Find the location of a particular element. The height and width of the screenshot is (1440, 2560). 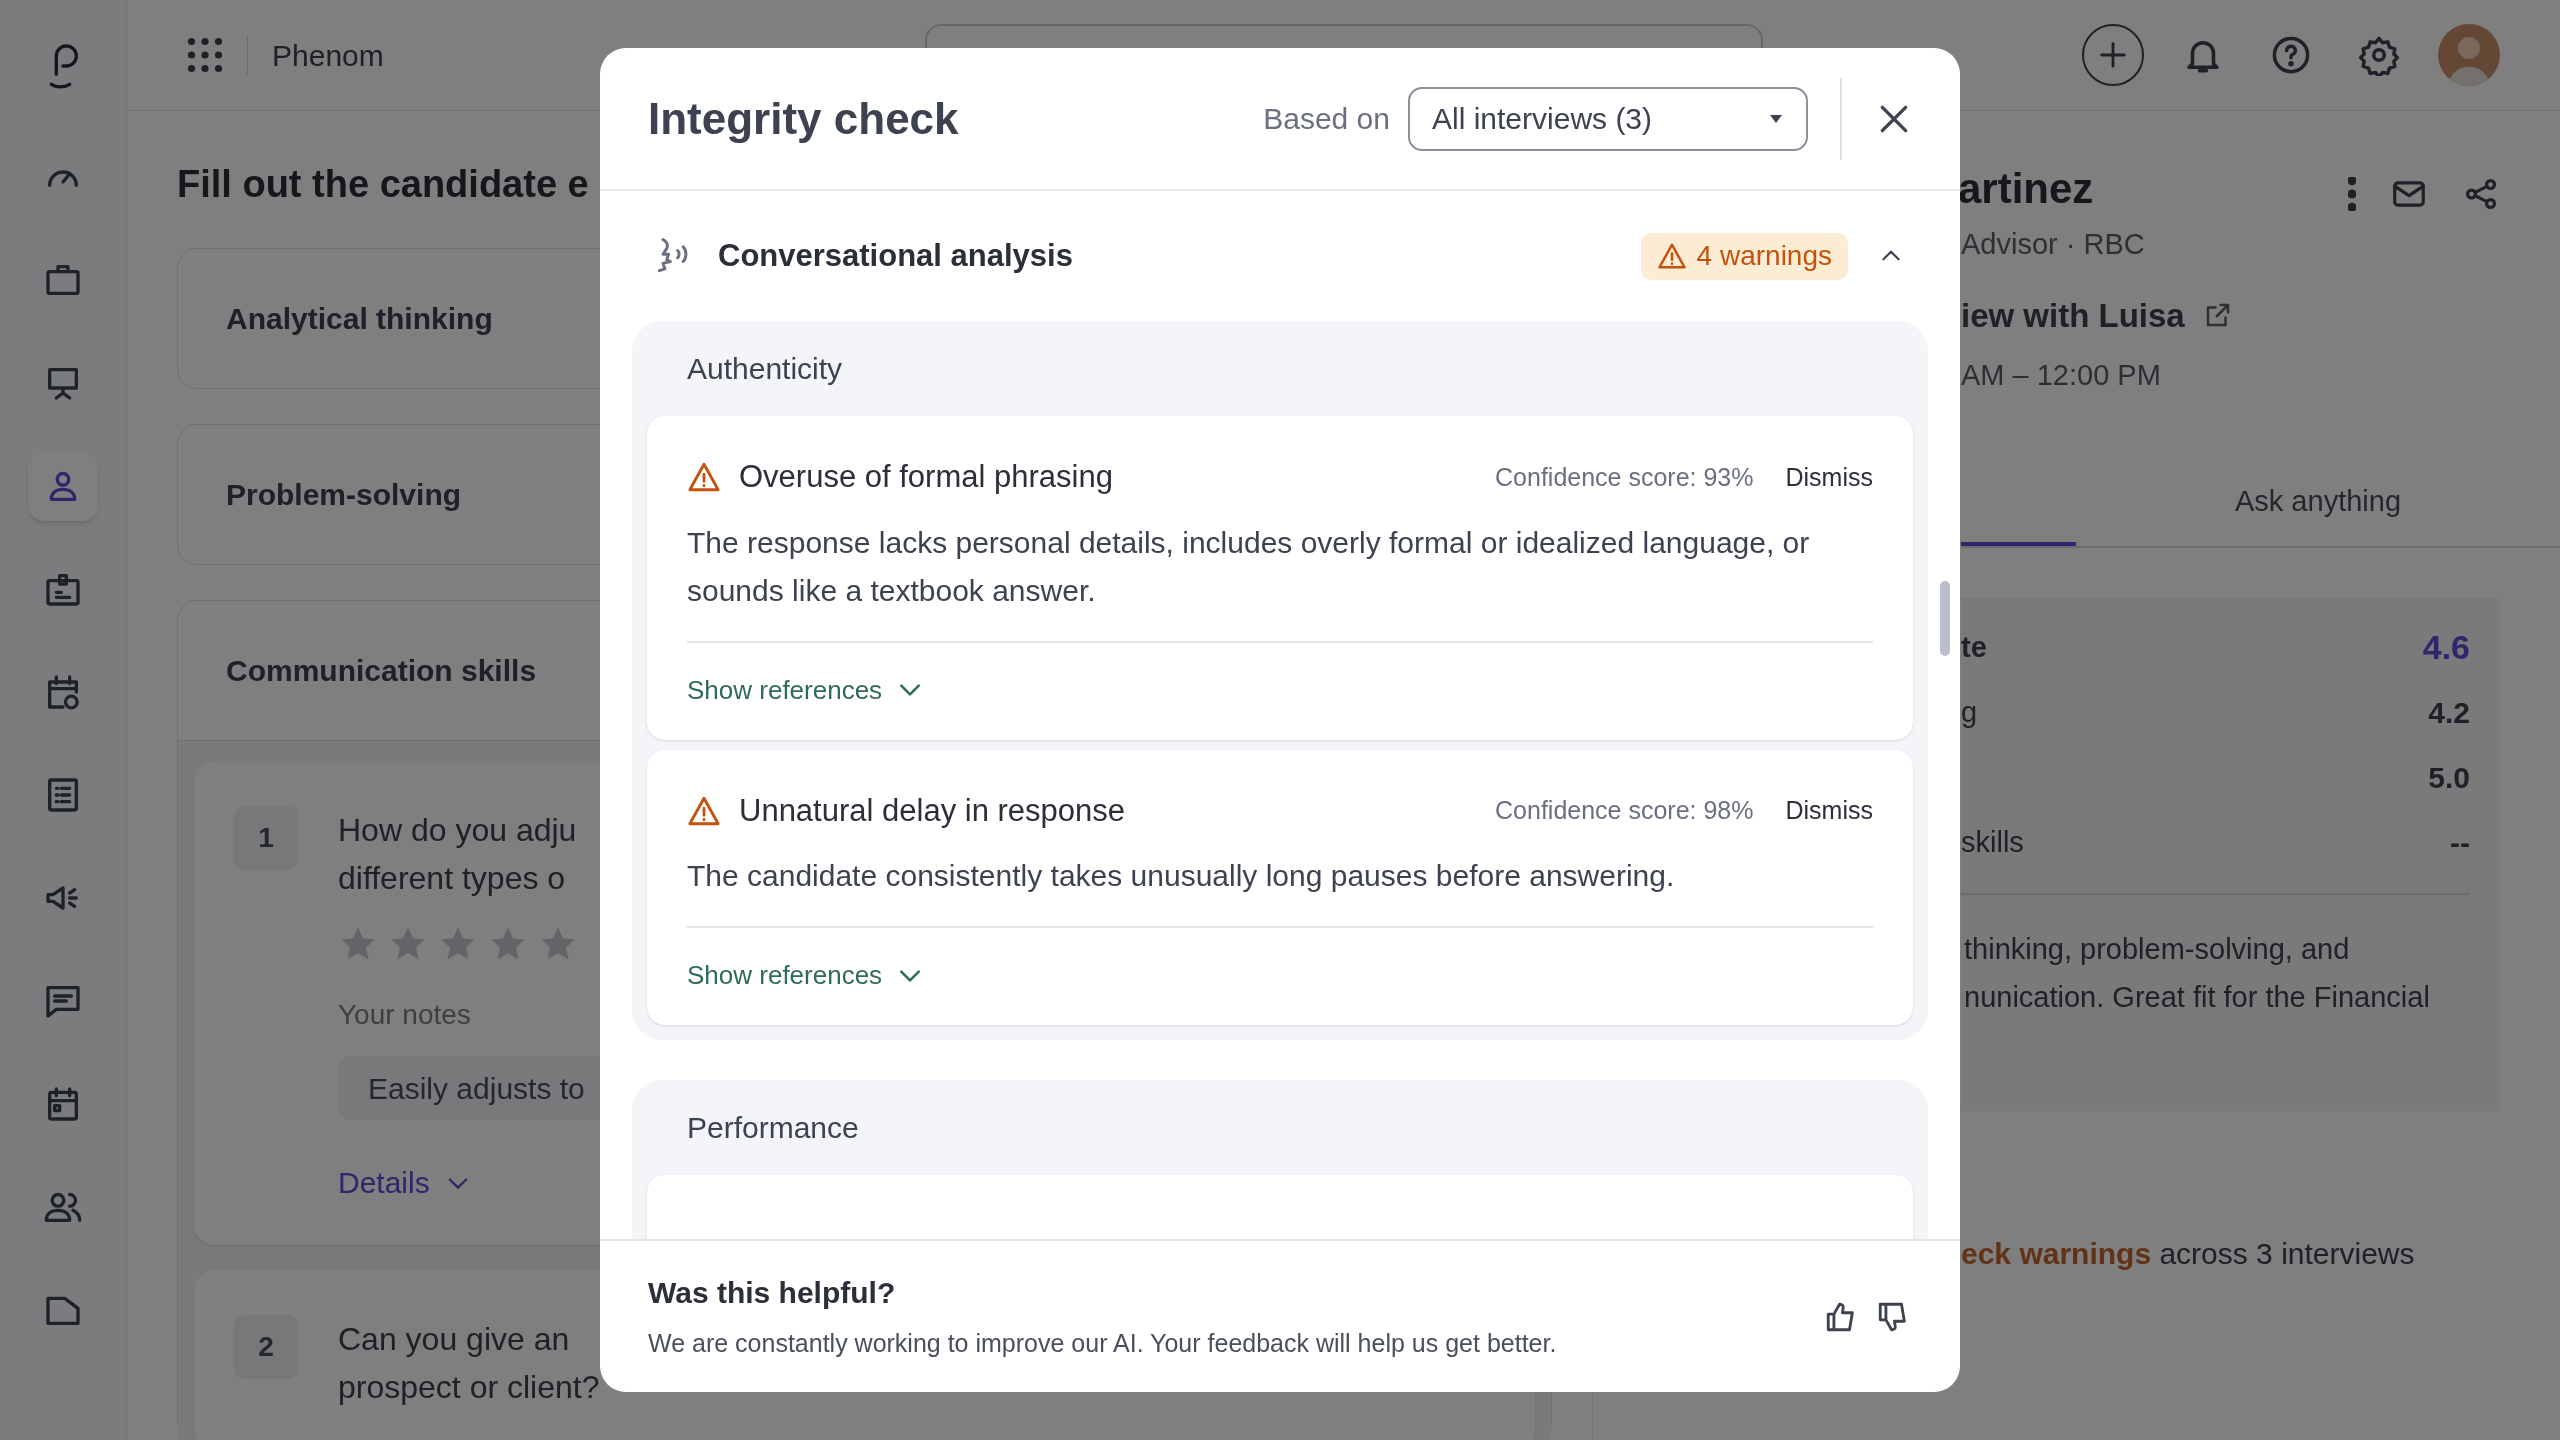

score-label: g is located at coordinates (1969, 712).